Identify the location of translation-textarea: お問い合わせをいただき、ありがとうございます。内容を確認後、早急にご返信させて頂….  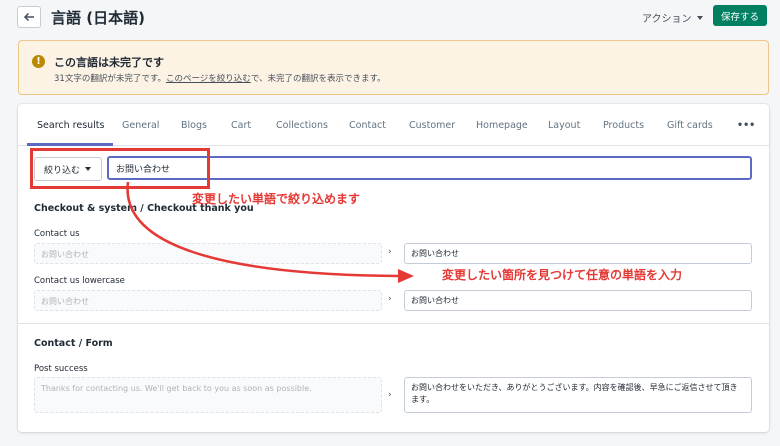
(578, 395).